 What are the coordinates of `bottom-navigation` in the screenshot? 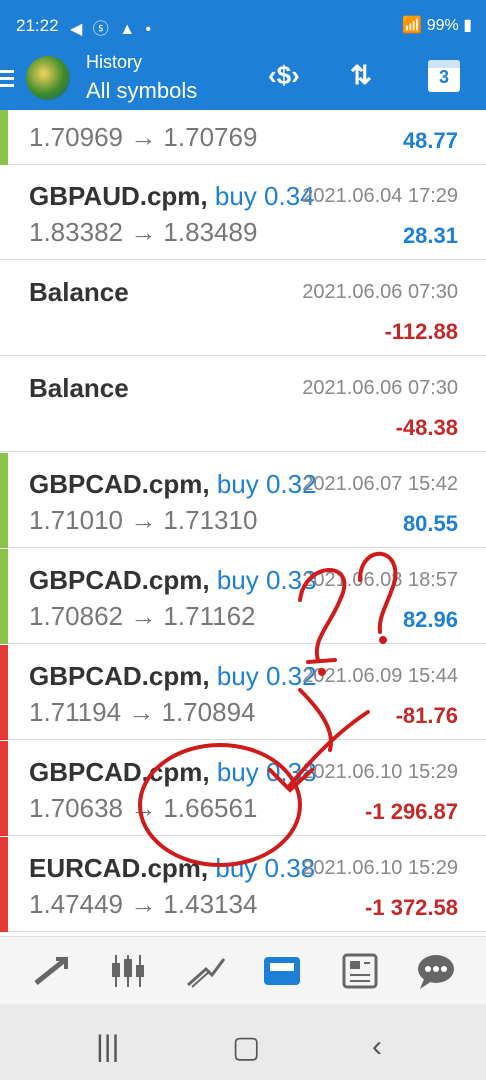 It's located at (243, 970).